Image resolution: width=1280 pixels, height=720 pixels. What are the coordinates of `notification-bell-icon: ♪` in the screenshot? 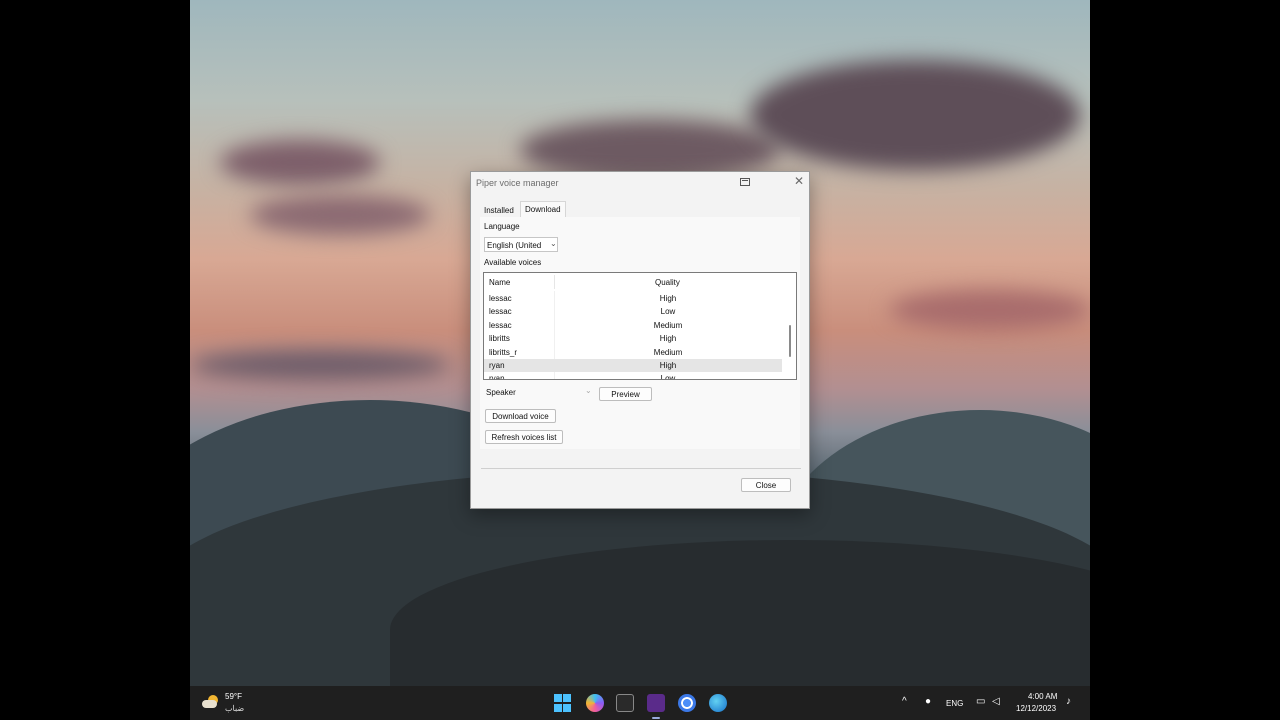 It's located at (1068, 701).